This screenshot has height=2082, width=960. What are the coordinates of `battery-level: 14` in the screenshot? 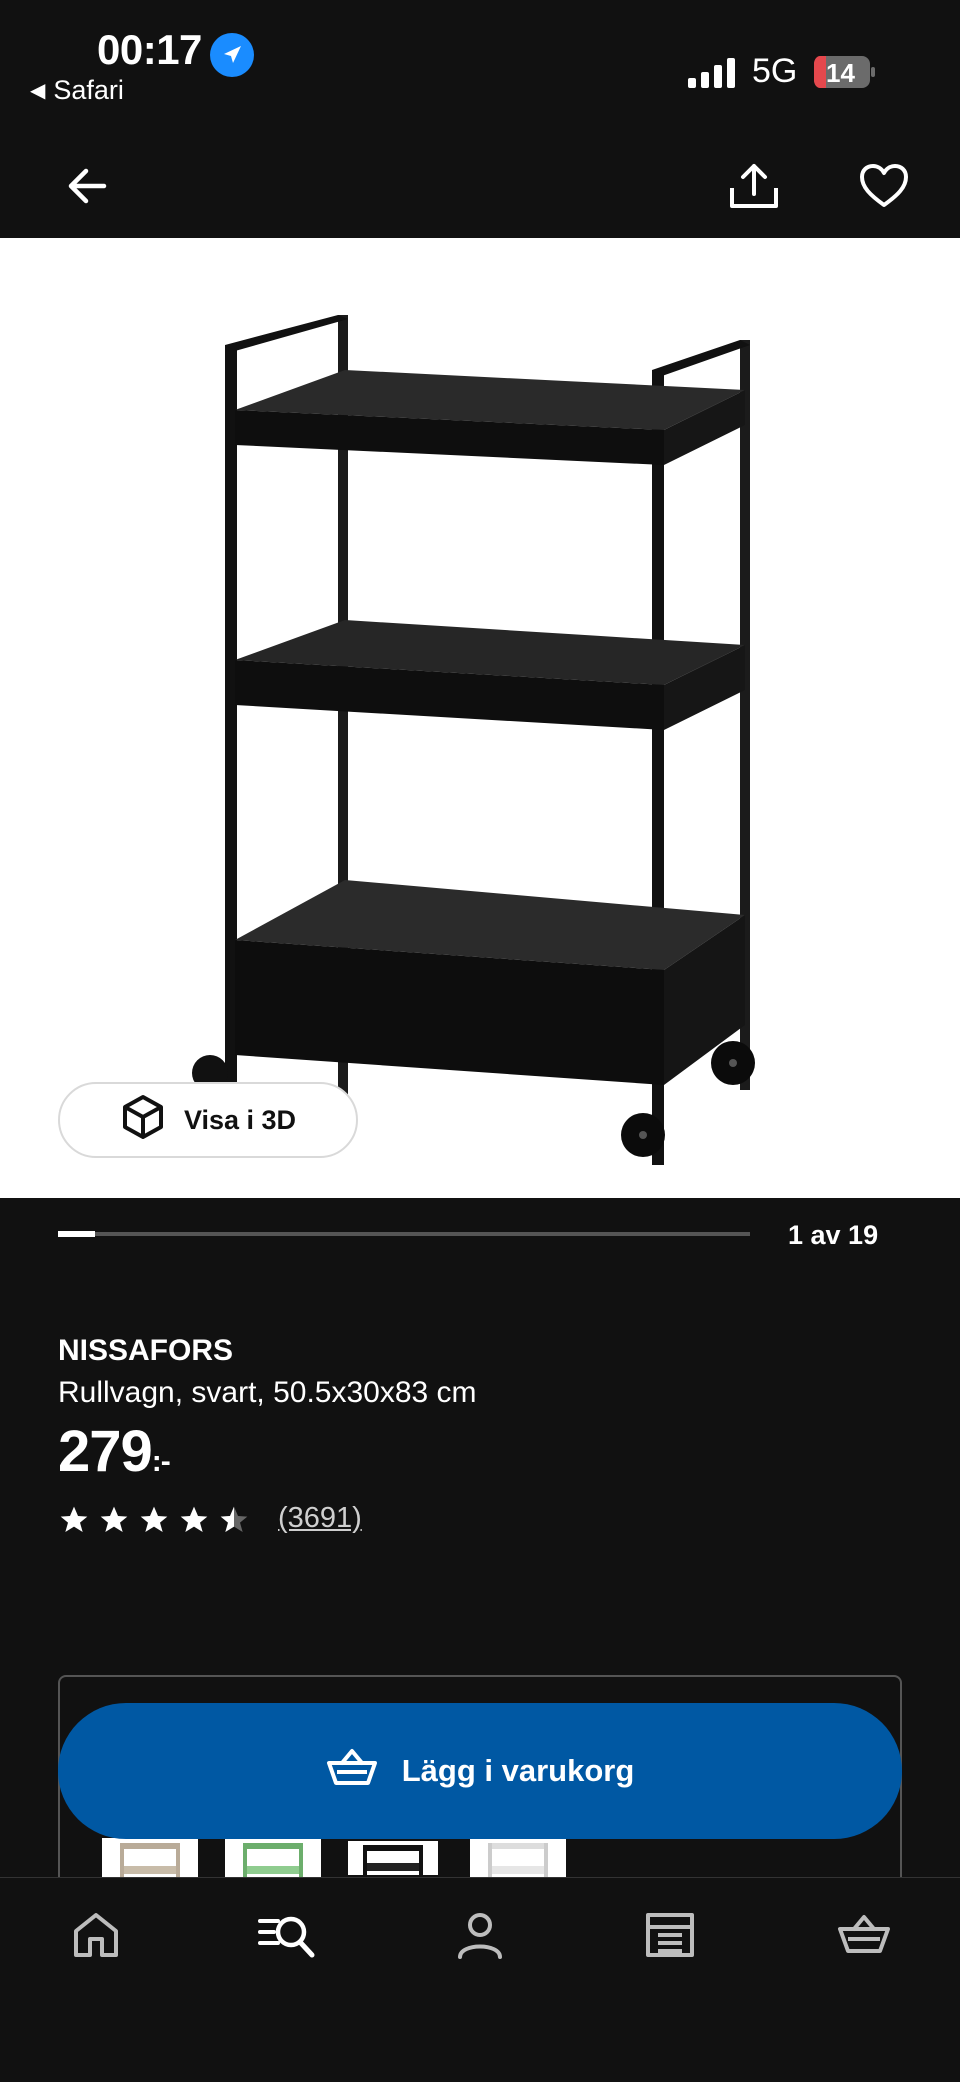 It's located at (840, 73).